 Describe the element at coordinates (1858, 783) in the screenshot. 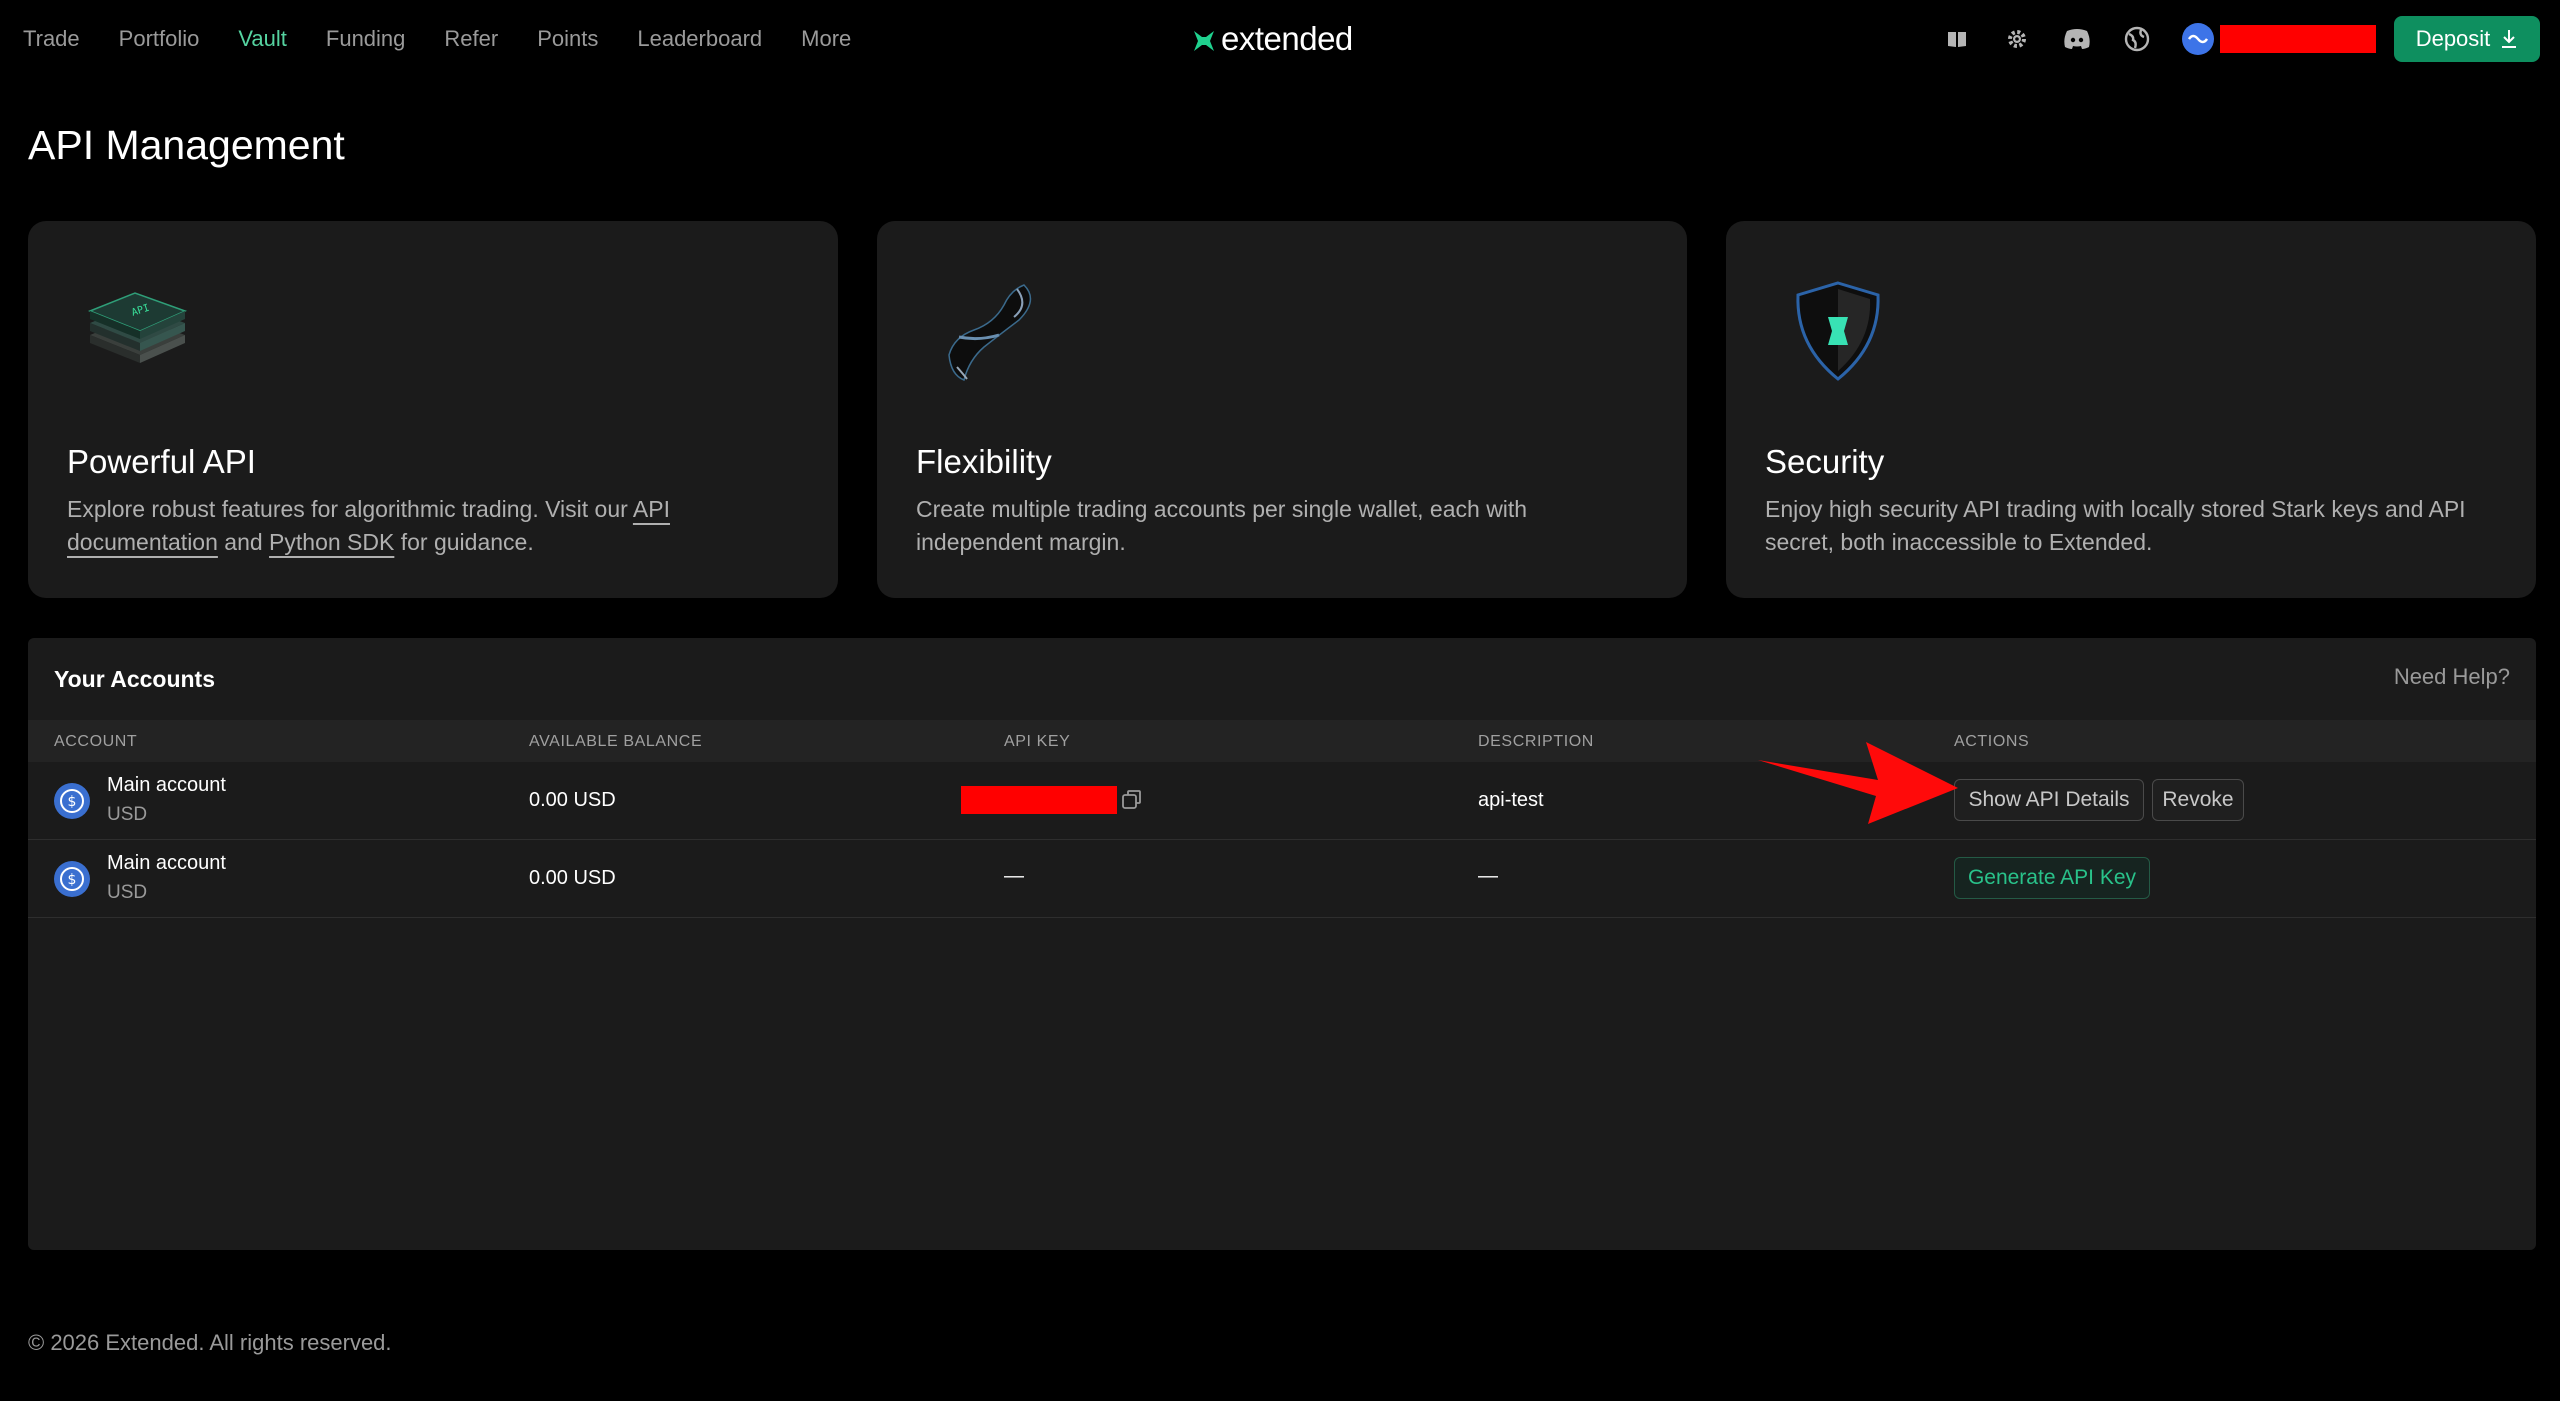

I see `annotation-arrow-icon` at that location.